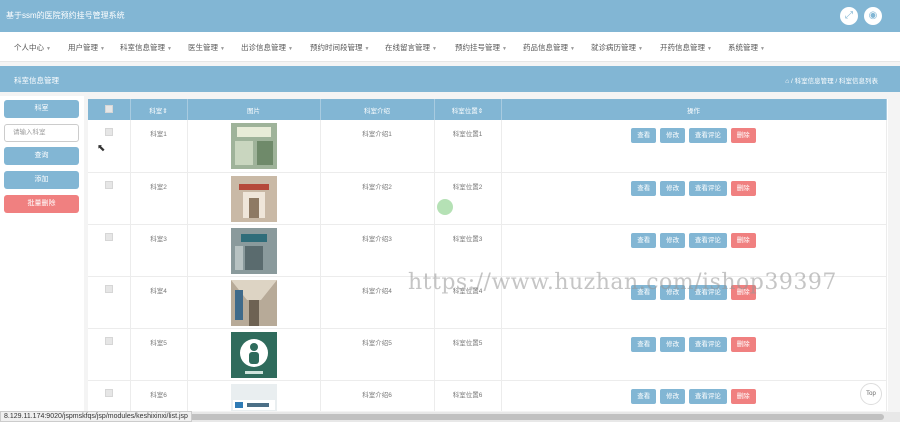  Describe the element at coordinates (36, 80) in the screenshot. I see `page-title: 科室信息管理` at that location.